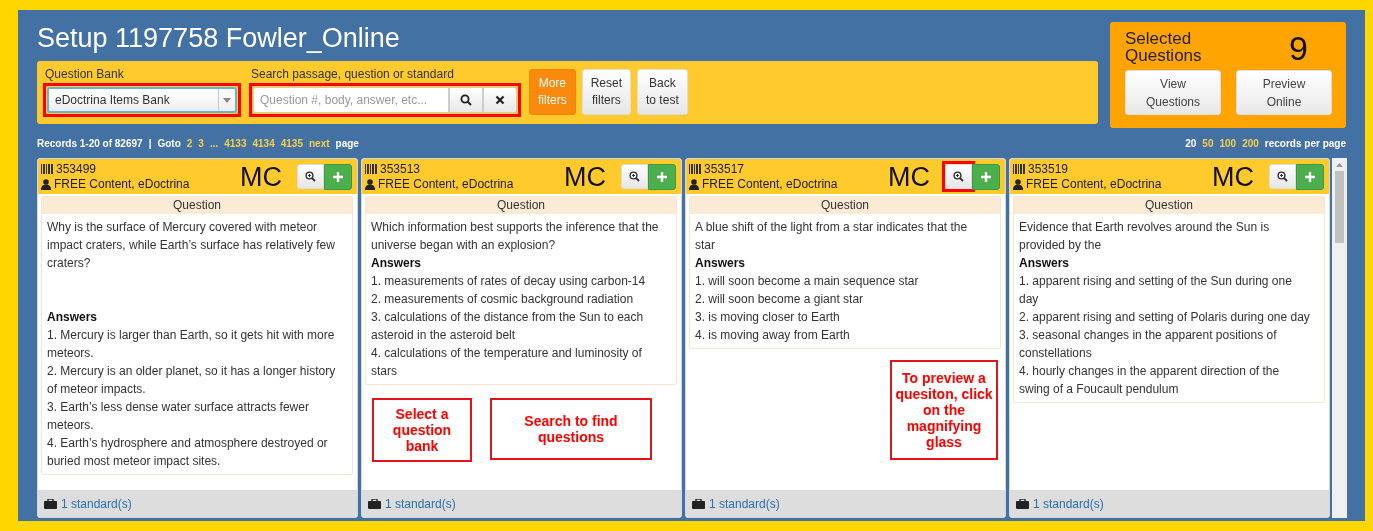  Describe the element at coordinates (227, 100) in the screenshot. I see `caret-icon` at that location.